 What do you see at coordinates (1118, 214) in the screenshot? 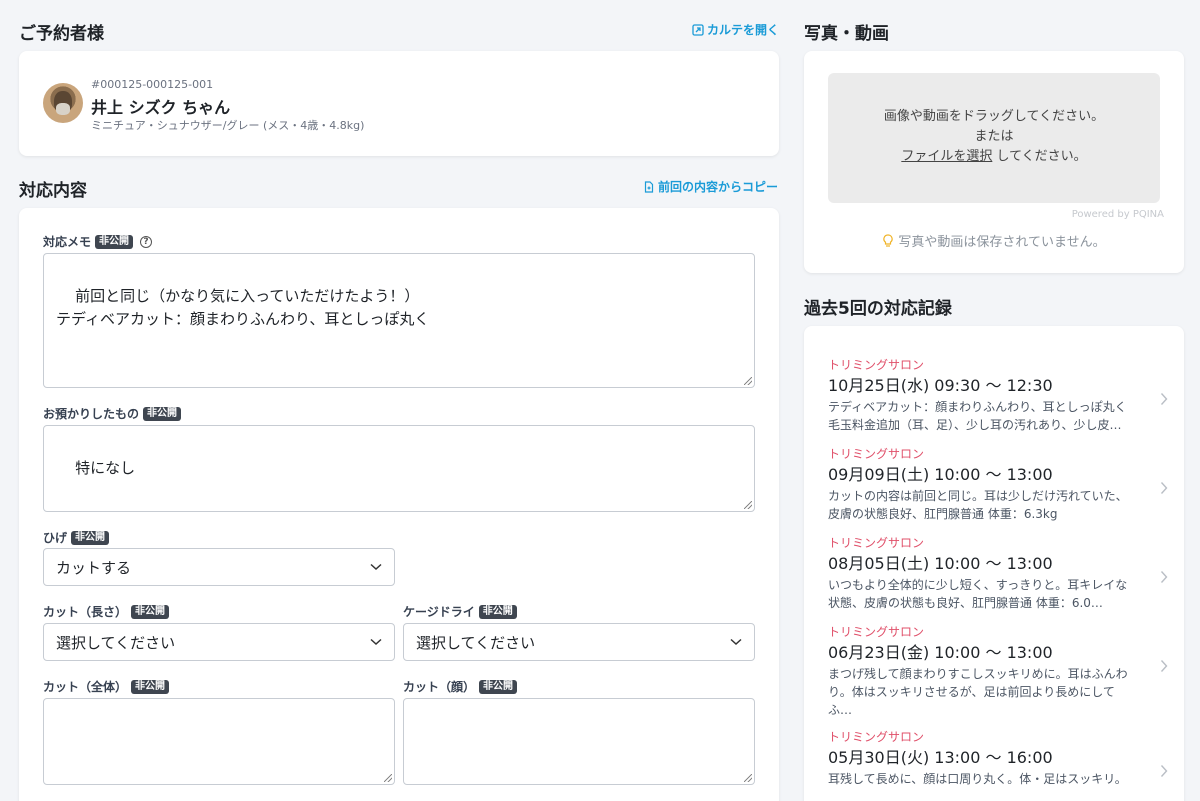
I see `powered-by-text: Powered by PQINA` at bounding box center [1118, 214].